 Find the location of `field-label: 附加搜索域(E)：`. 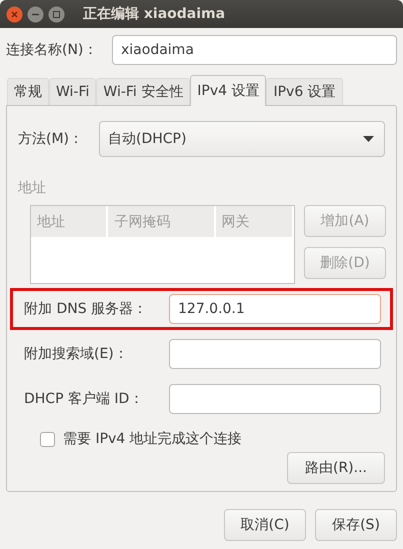

field-label: 附加搜索域(E)： is located at coordinates (76, 354).